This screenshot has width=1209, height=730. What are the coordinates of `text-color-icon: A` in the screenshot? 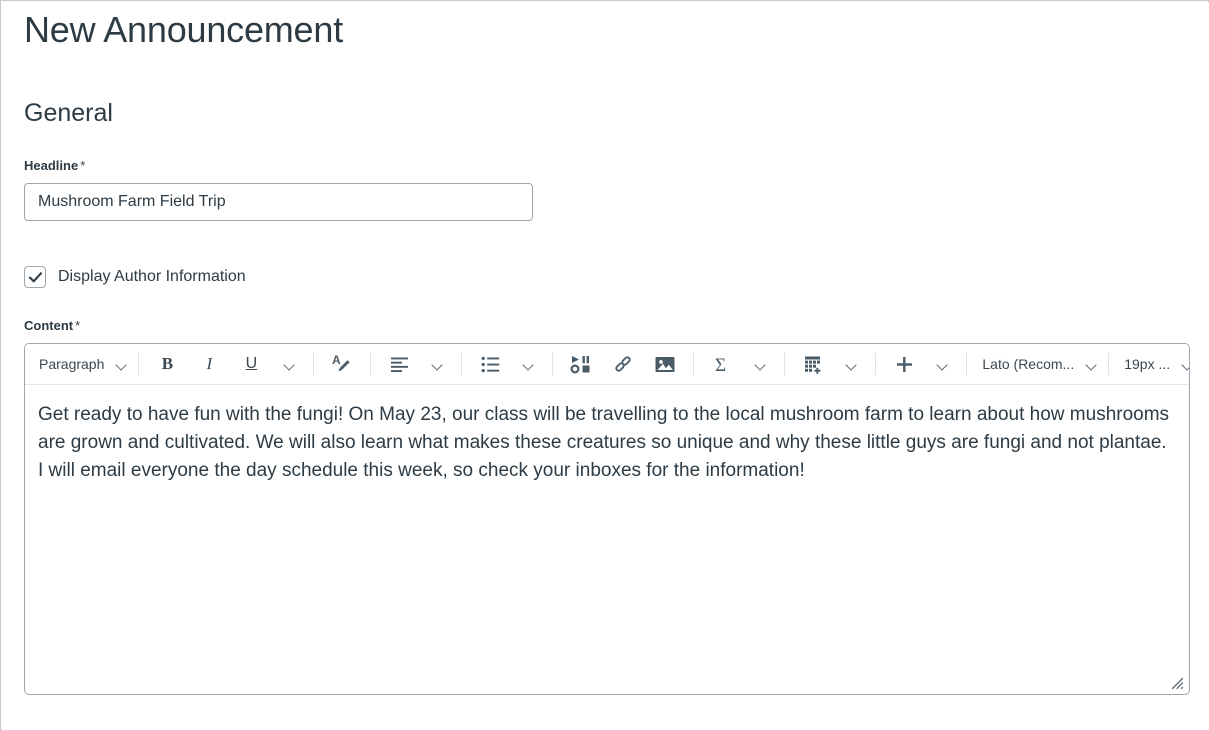 It's located at (341, 362).